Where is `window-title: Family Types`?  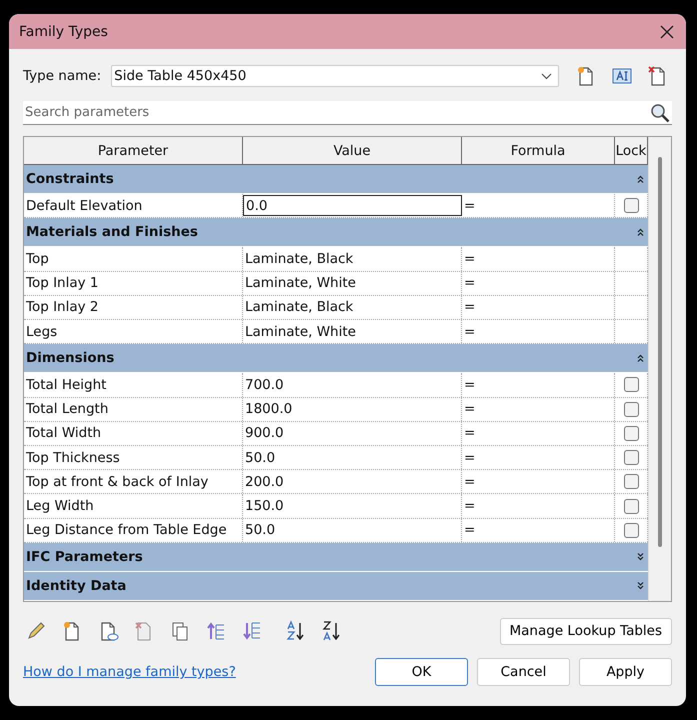
window-title: Family Types is located at coordinates (63, 32).